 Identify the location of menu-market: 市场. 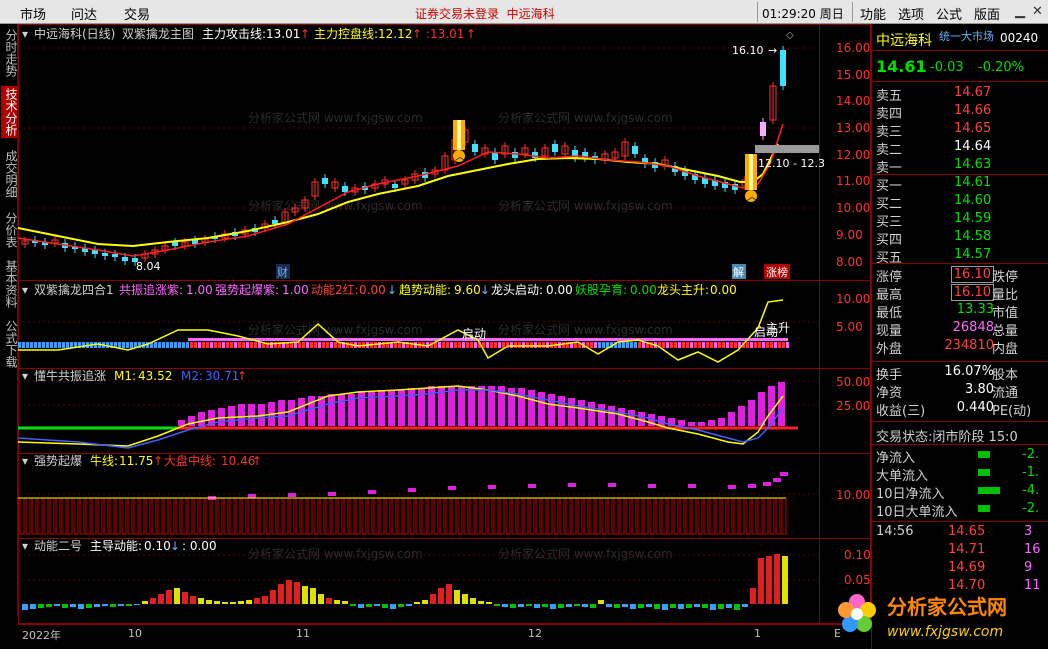
(33, 13).